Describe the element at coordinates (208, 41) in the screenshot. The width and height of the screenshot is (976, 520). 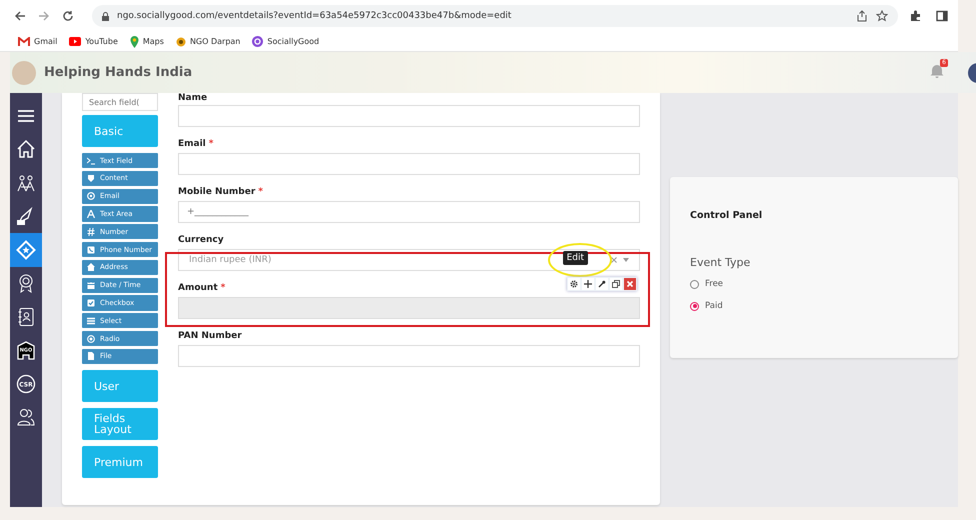
I see `bookmark: NGO Darpan` at that location.